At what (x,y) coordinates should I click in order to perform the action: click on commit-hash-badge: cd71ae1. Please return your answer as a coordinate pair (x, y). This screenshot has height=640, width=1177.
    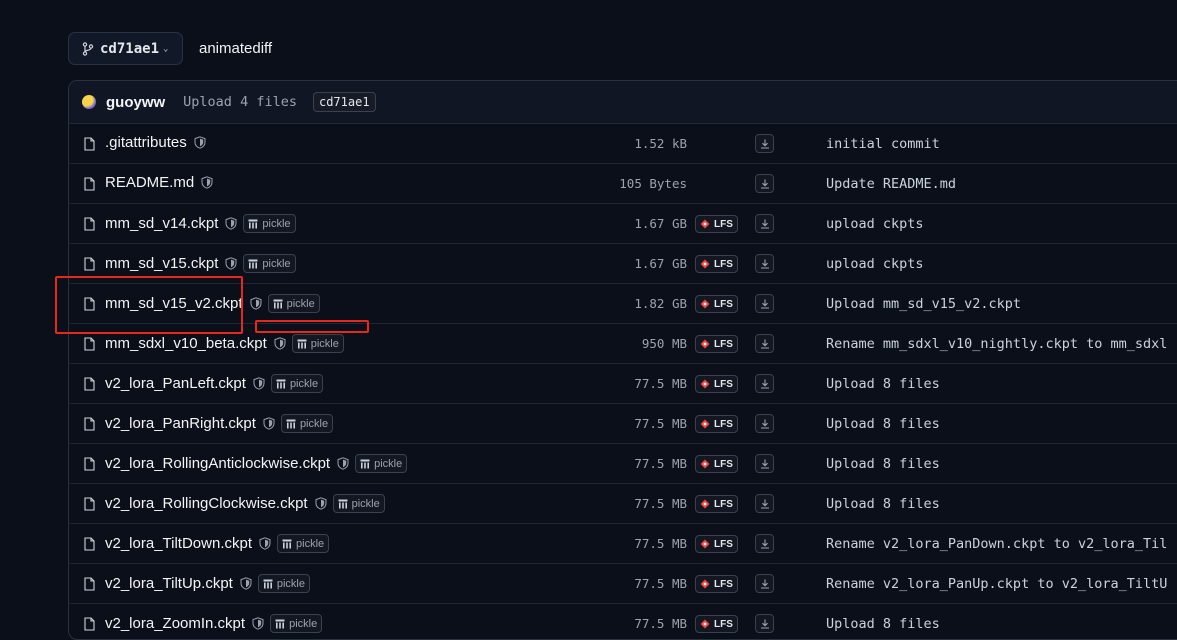
    Looking at the image, I should click on (344, 102).